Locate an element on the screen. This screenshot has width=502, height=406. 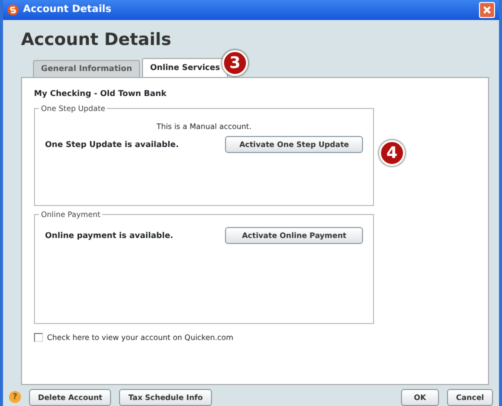
help-button: ? is located at coordinates (15, 397).